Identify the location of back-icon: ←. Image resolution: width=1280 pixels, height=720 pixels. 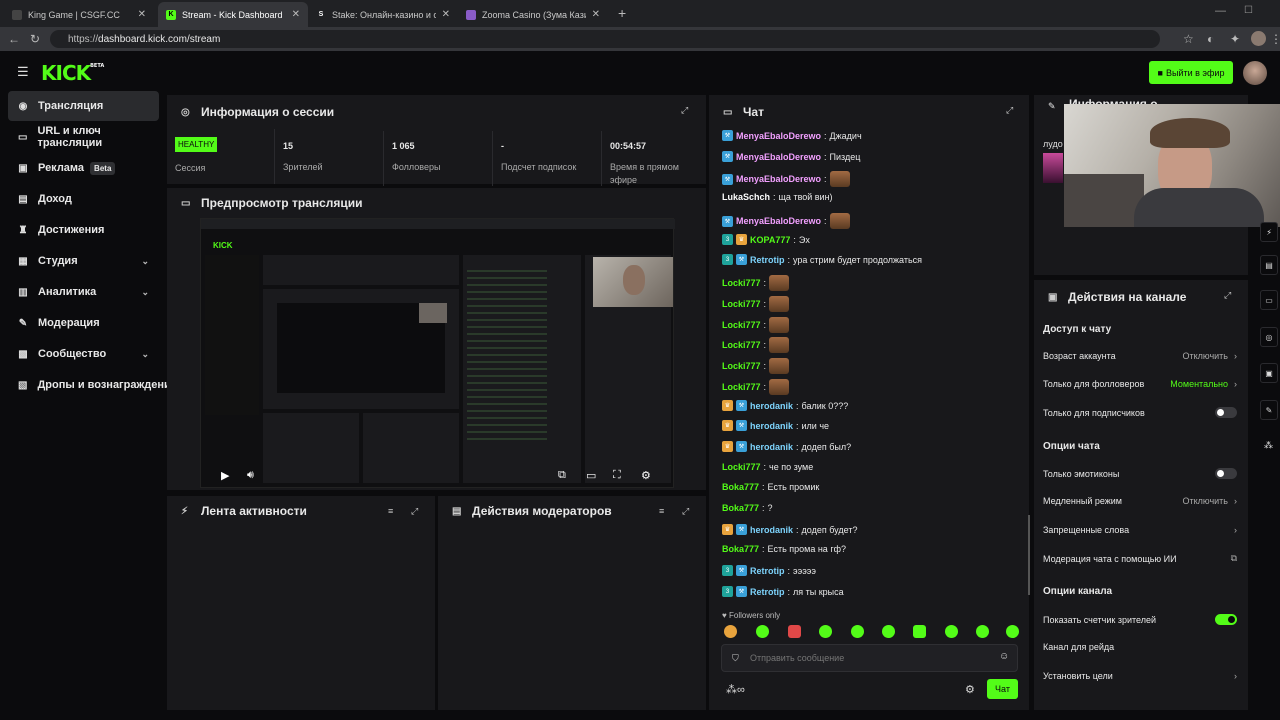
(14, 39).